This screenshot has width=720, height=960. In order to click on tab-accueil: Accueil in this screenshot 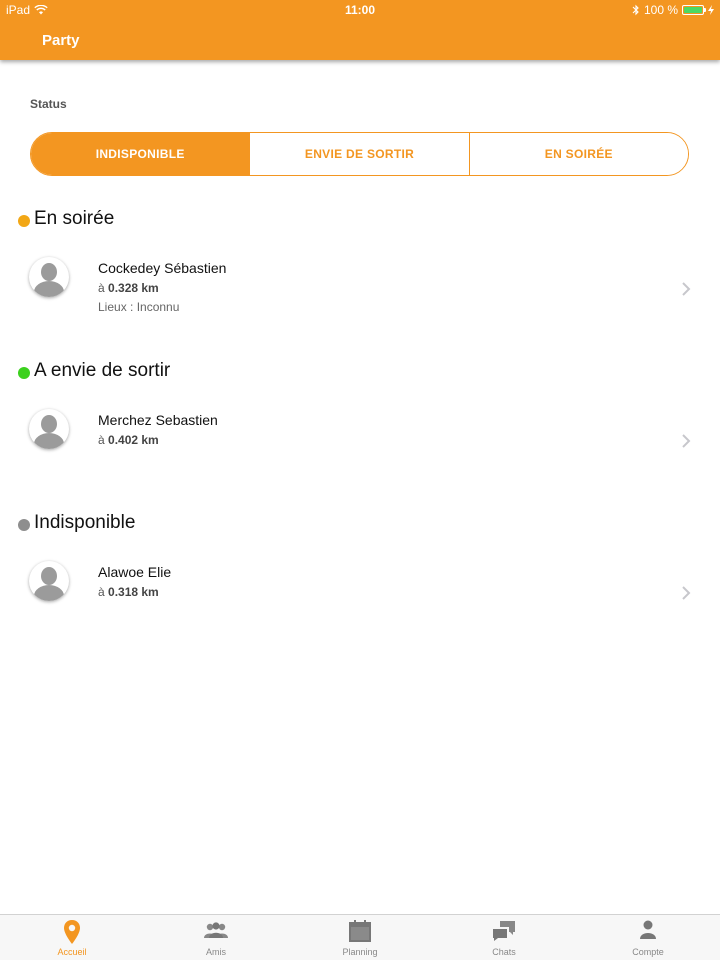, I will do `click(72, 937)`.